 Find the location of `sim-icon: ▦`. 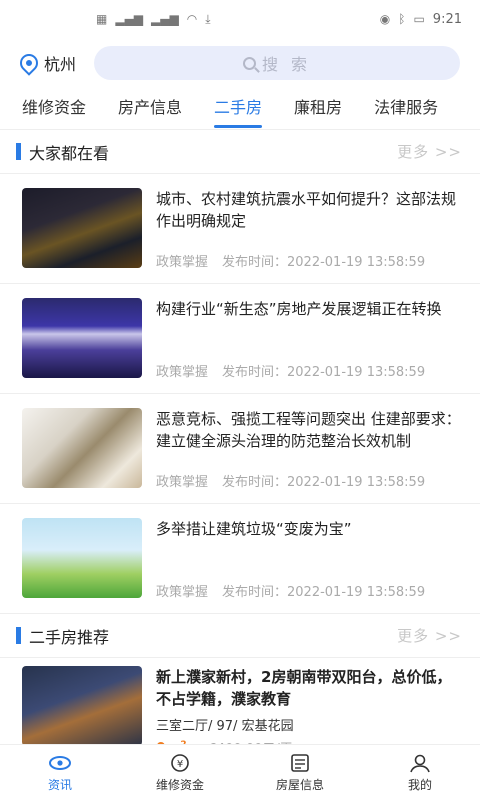

sim-icon: ▦ is located at coordinates (102, 19).